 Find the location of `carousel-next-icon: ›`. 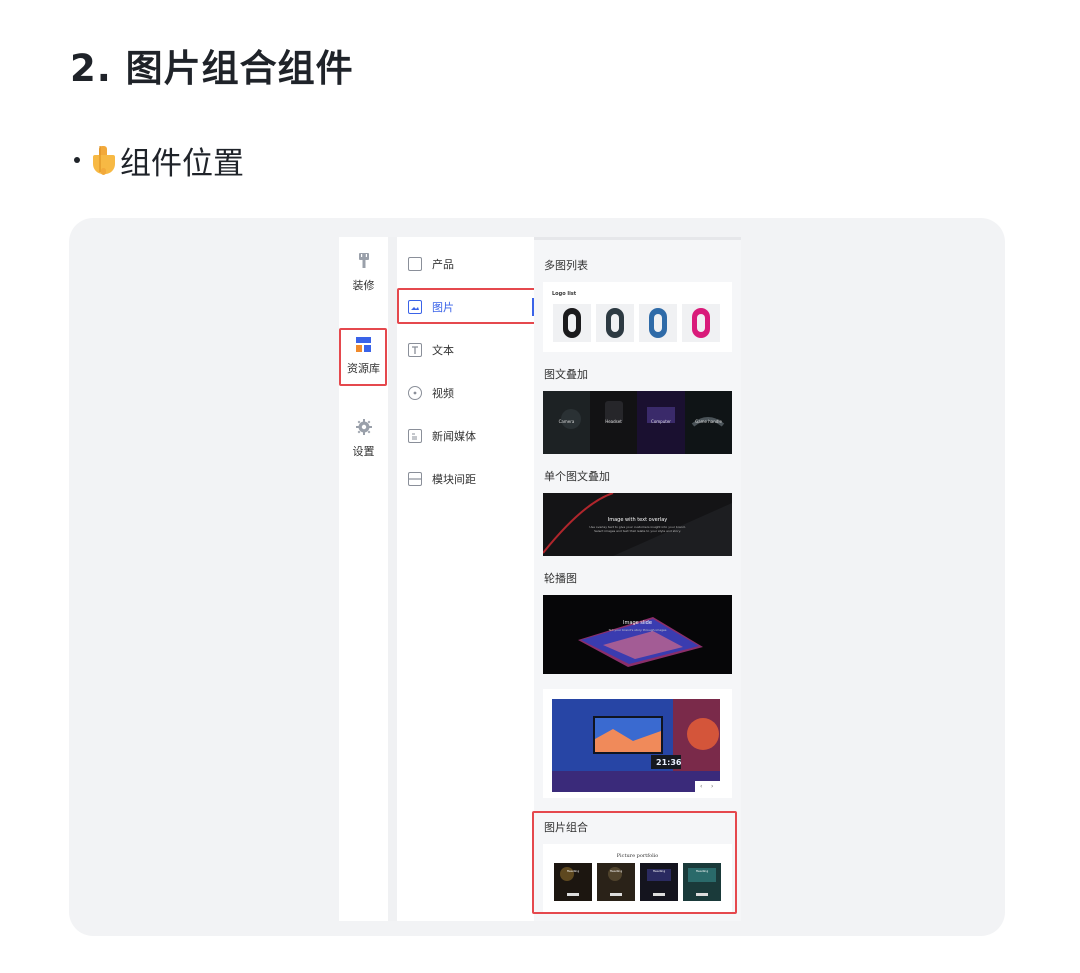

carousel-next-icon: › is located at coordinates (712, 786).